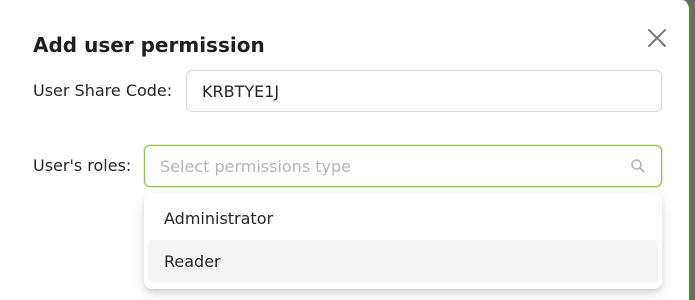 The image size is (695, 300). Describe the element at coordinates (424, 91) in the screenshot. I see `share-code-input: KRBTYE1J` at that location.